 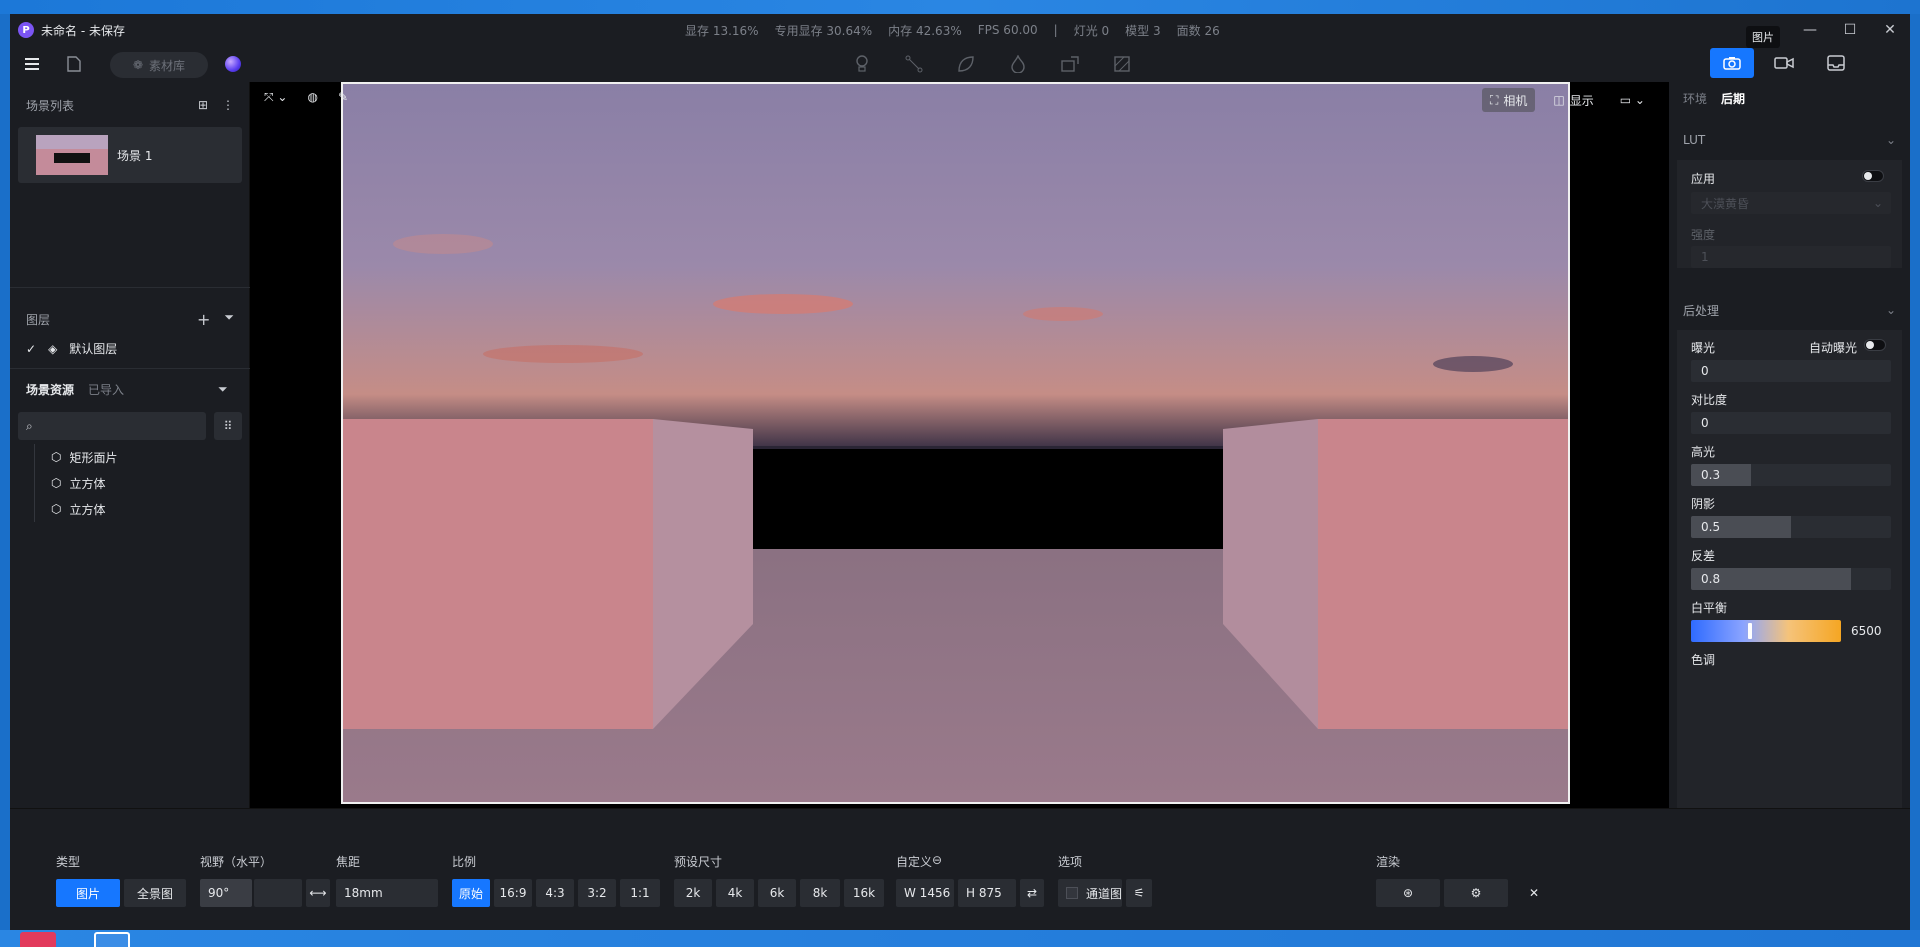 I want to click on render-settings-icon: ⚙, so click(x=1476, y=893).